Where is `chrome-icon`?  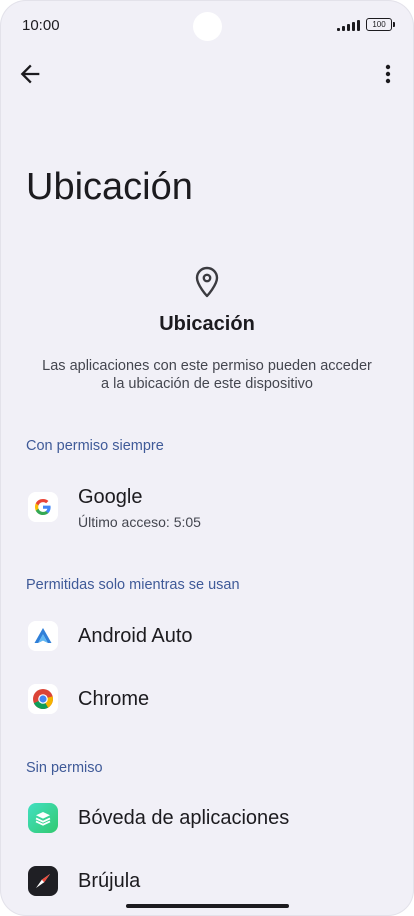
chrome-icon is located at coordinates (43, 699).